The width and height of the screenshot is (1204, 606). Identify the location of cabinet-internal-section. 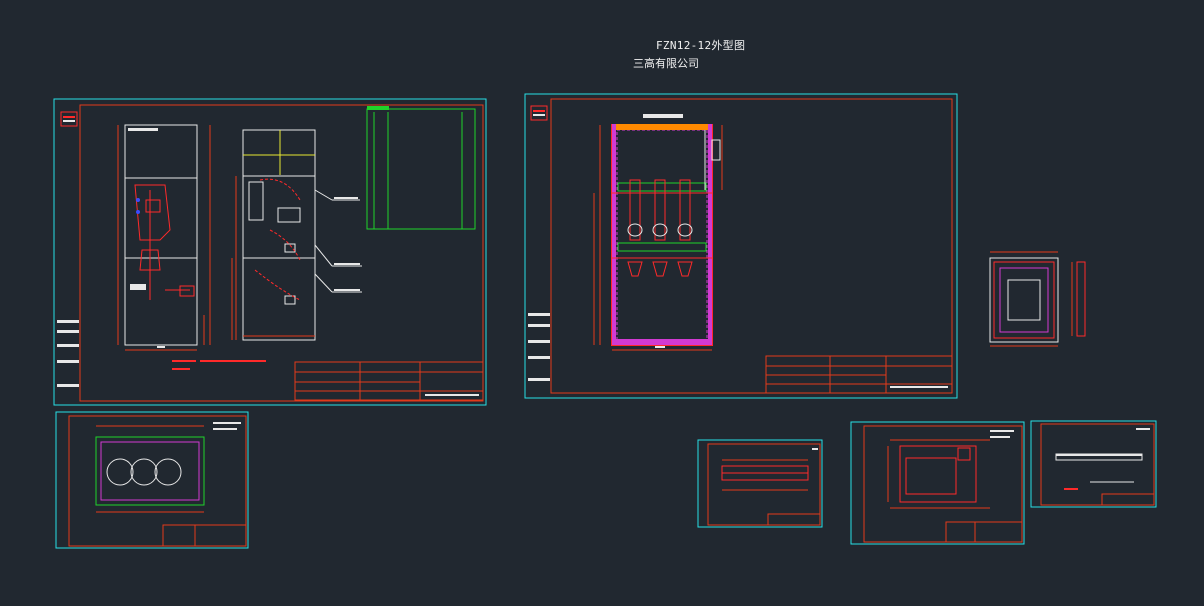
(658, 232).